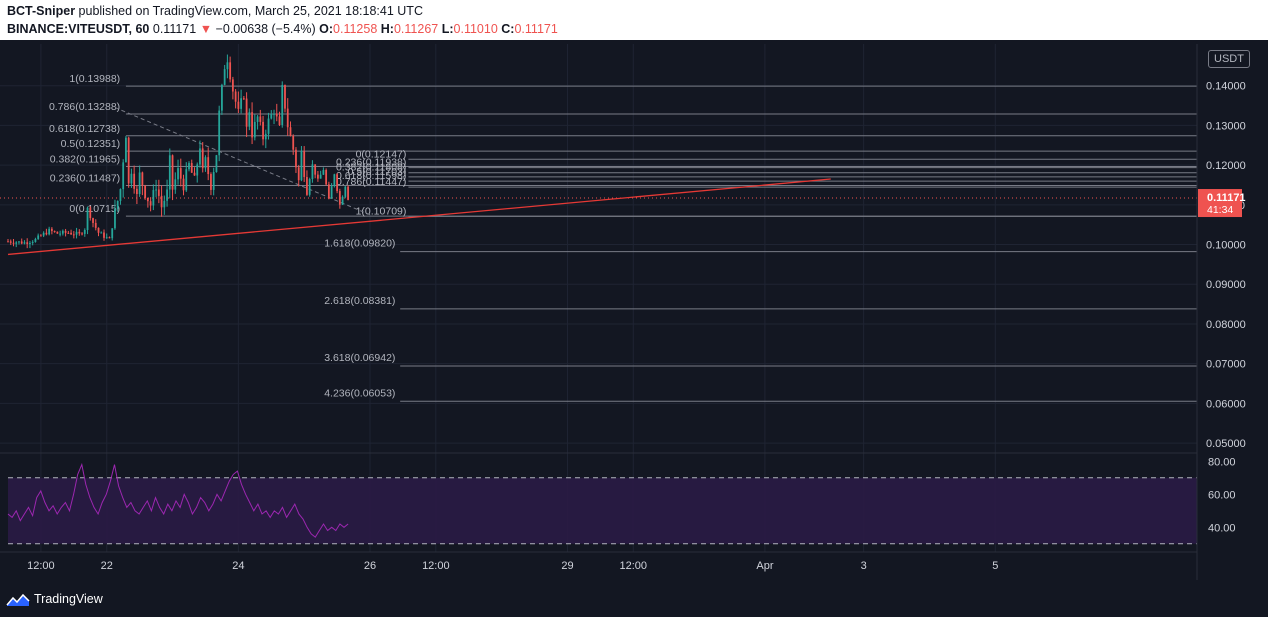 This screenshot has width=1268, height=617. Describe the element at coordinates (1229, 59) in the screenshot. I see `currency-badge: USDT` at that location.